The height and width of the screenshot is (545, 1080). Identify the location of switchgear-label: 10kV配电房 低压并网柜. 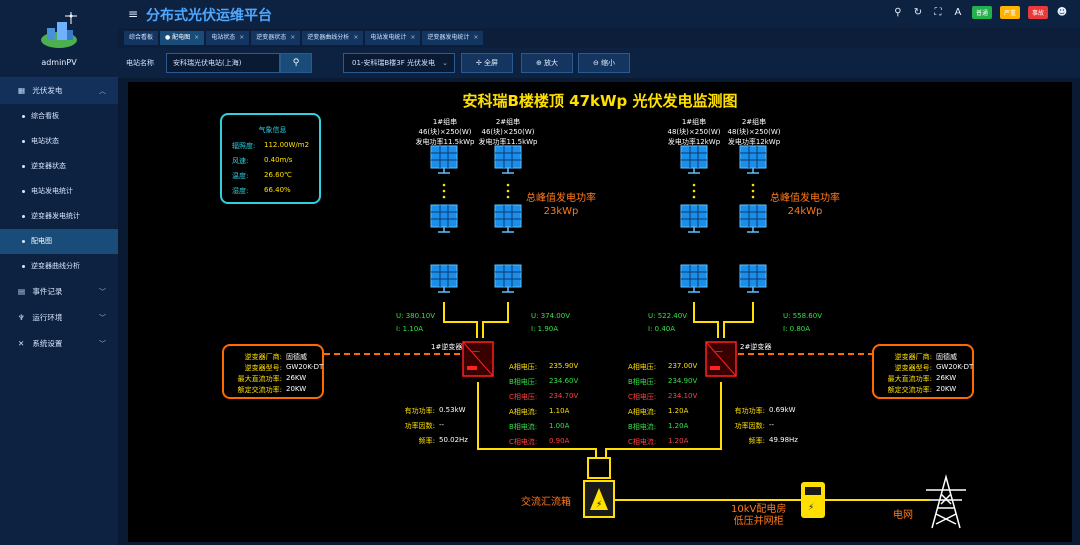
(758, 516).